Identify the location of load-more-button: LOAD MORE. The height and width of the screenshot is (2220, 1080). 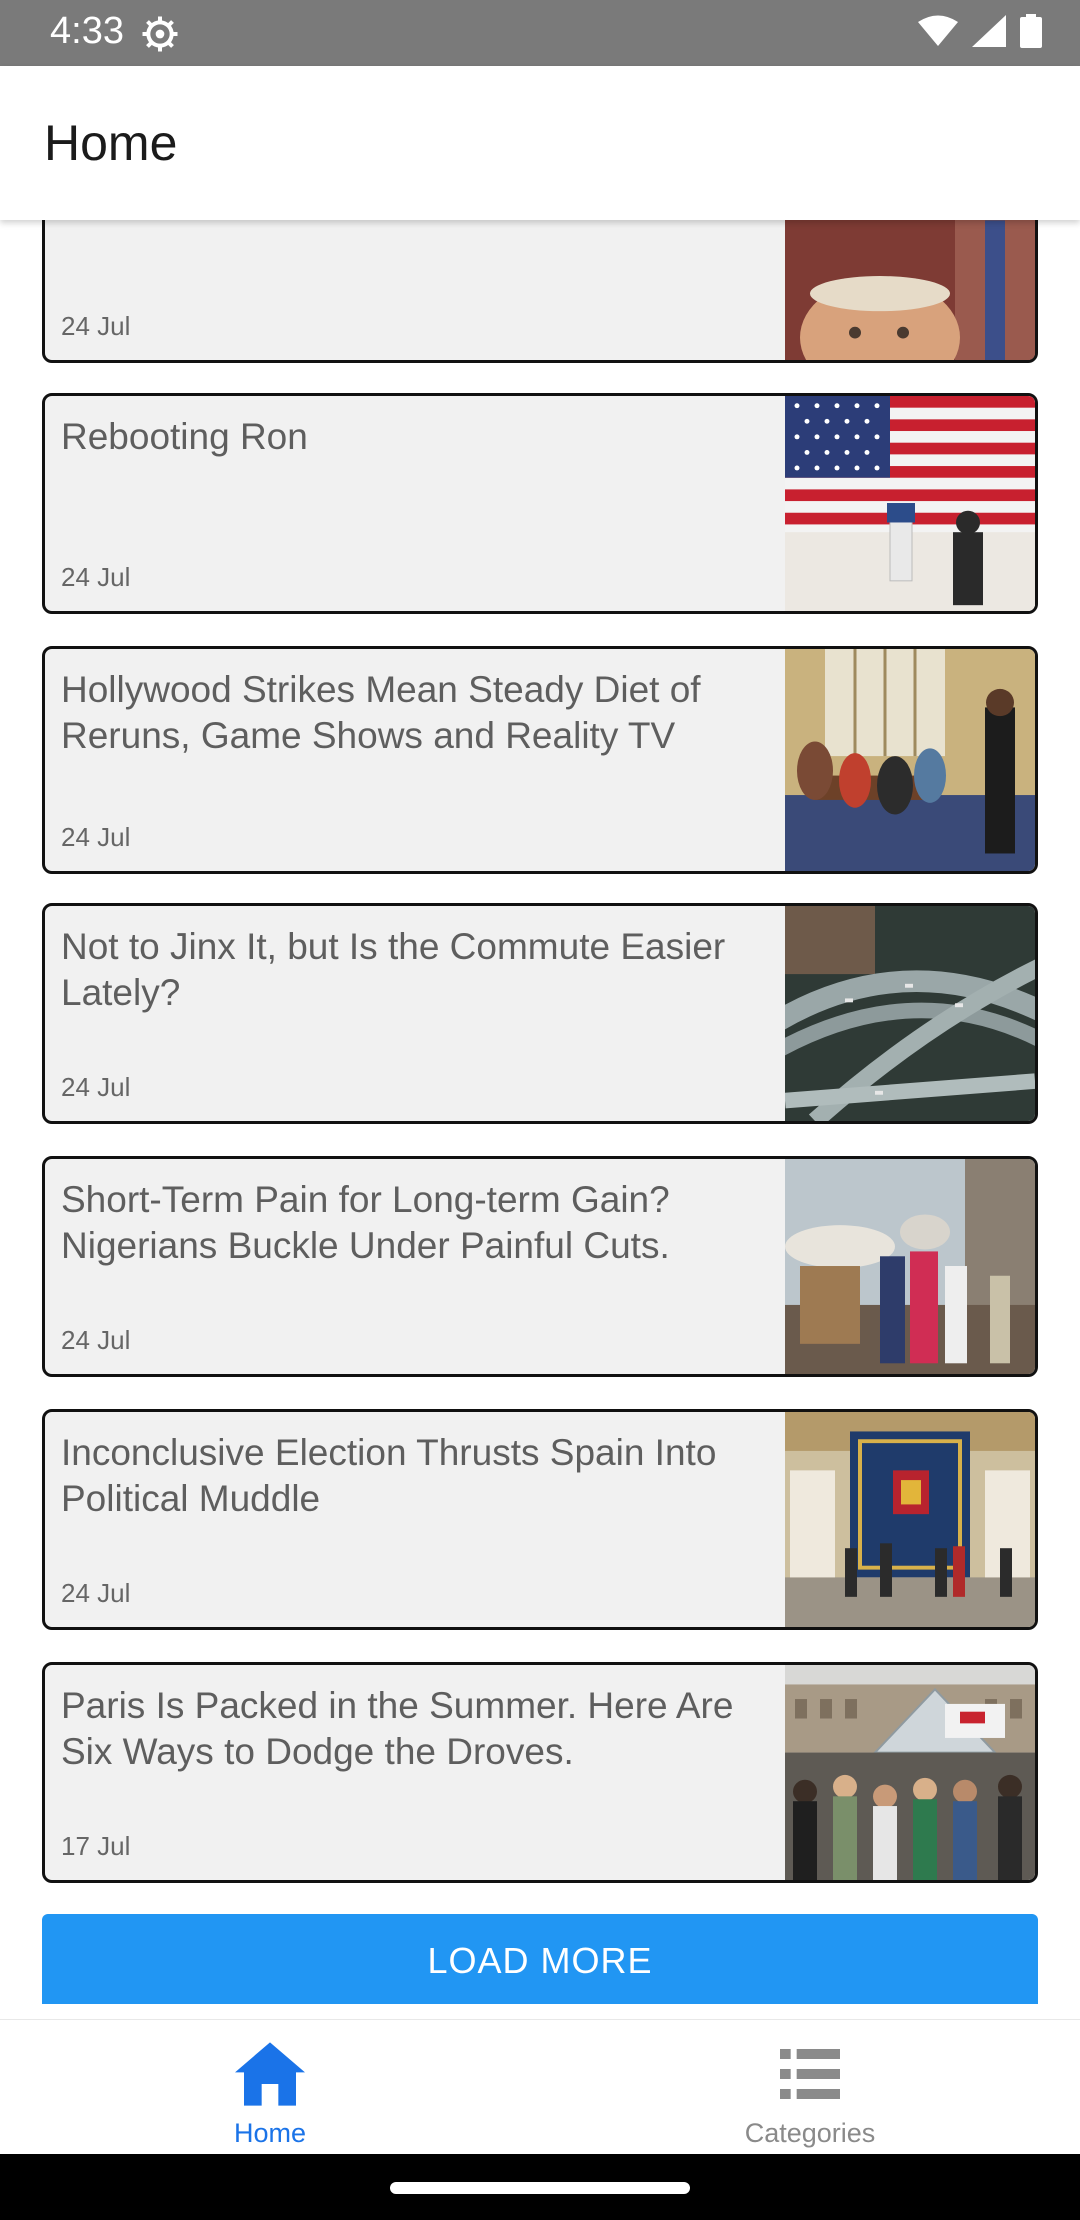
(540, 1959).